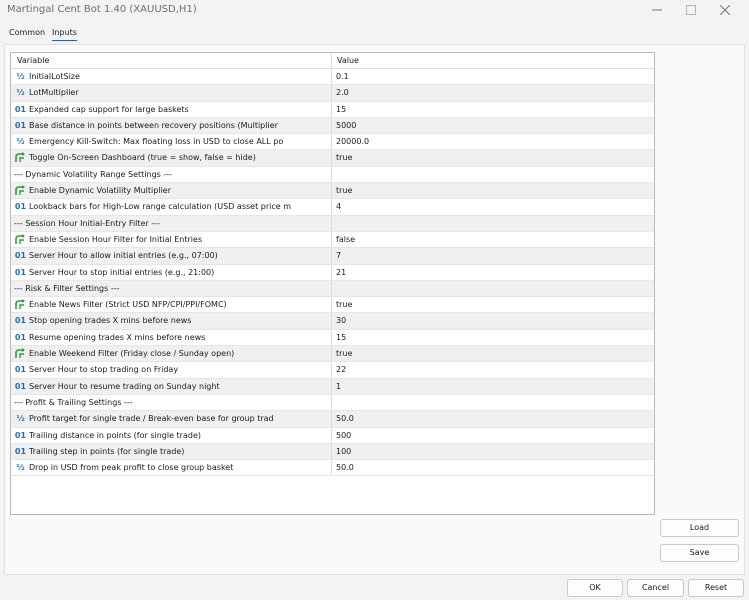 Image resolution: width=749 pixels, height=600 pixels. Describe the element at coordinates (595, 588) in the screenshot. I see `ok-button: OK` at that location.